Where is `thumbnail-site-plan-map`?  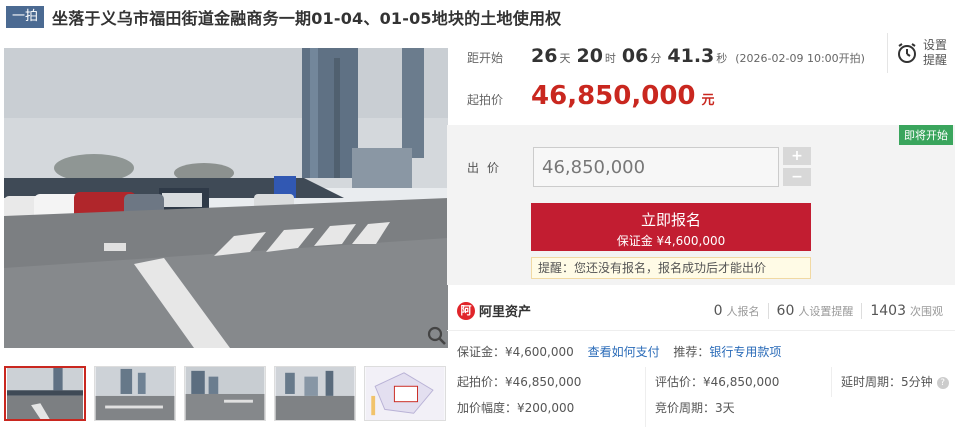
thumbnail-site-plan-map is located at coordinates (405, 393).